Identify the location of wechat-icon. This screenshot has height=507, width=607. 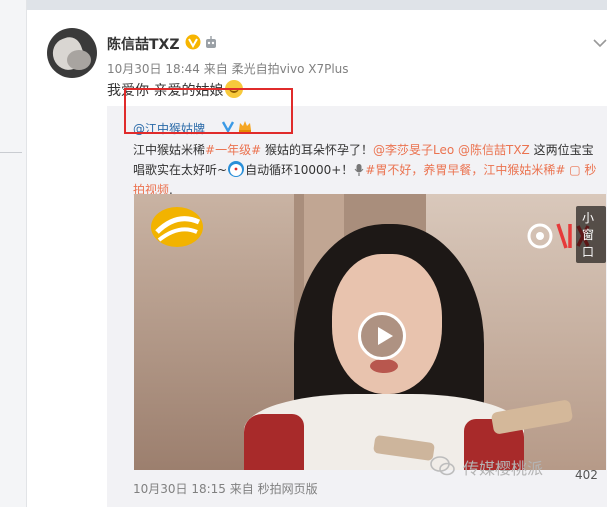
(442, 466).